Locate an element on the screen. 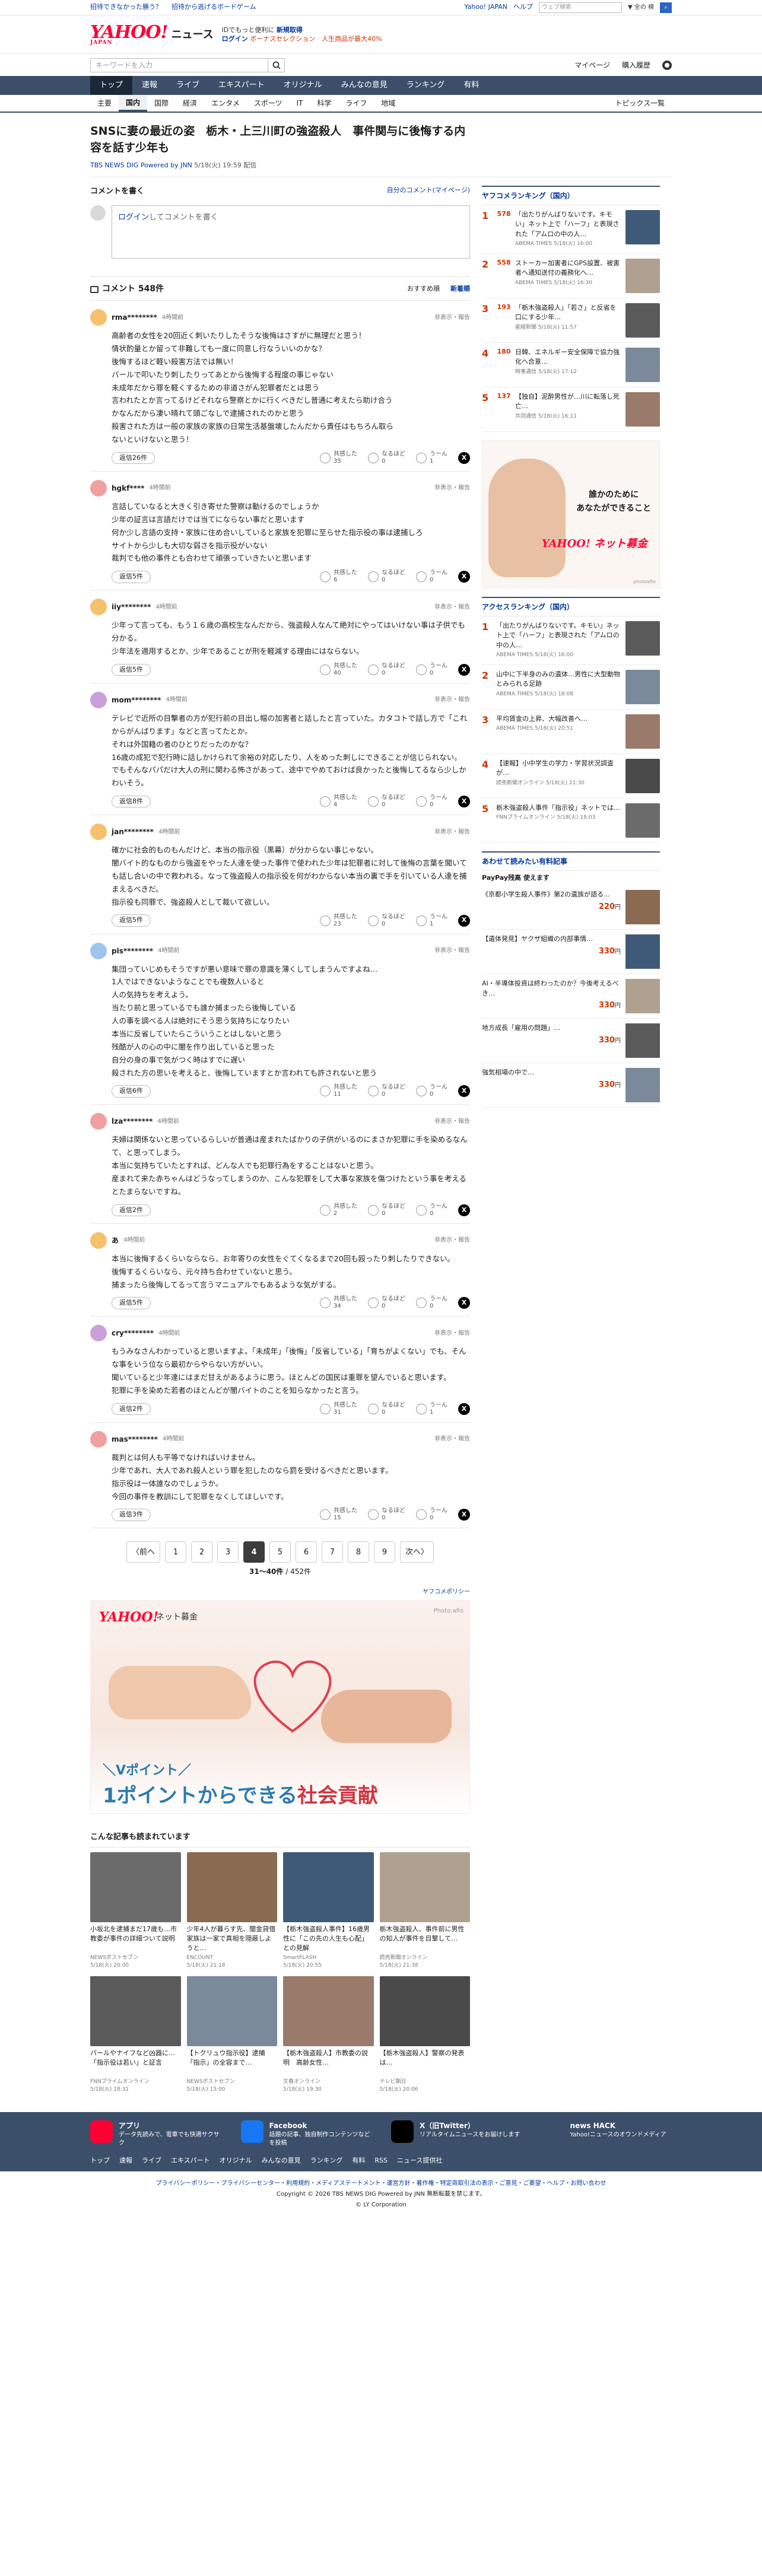 This screenshot has width=762, height=2576. agree-button: 共感した 40 is located at coordinates (338, 670).